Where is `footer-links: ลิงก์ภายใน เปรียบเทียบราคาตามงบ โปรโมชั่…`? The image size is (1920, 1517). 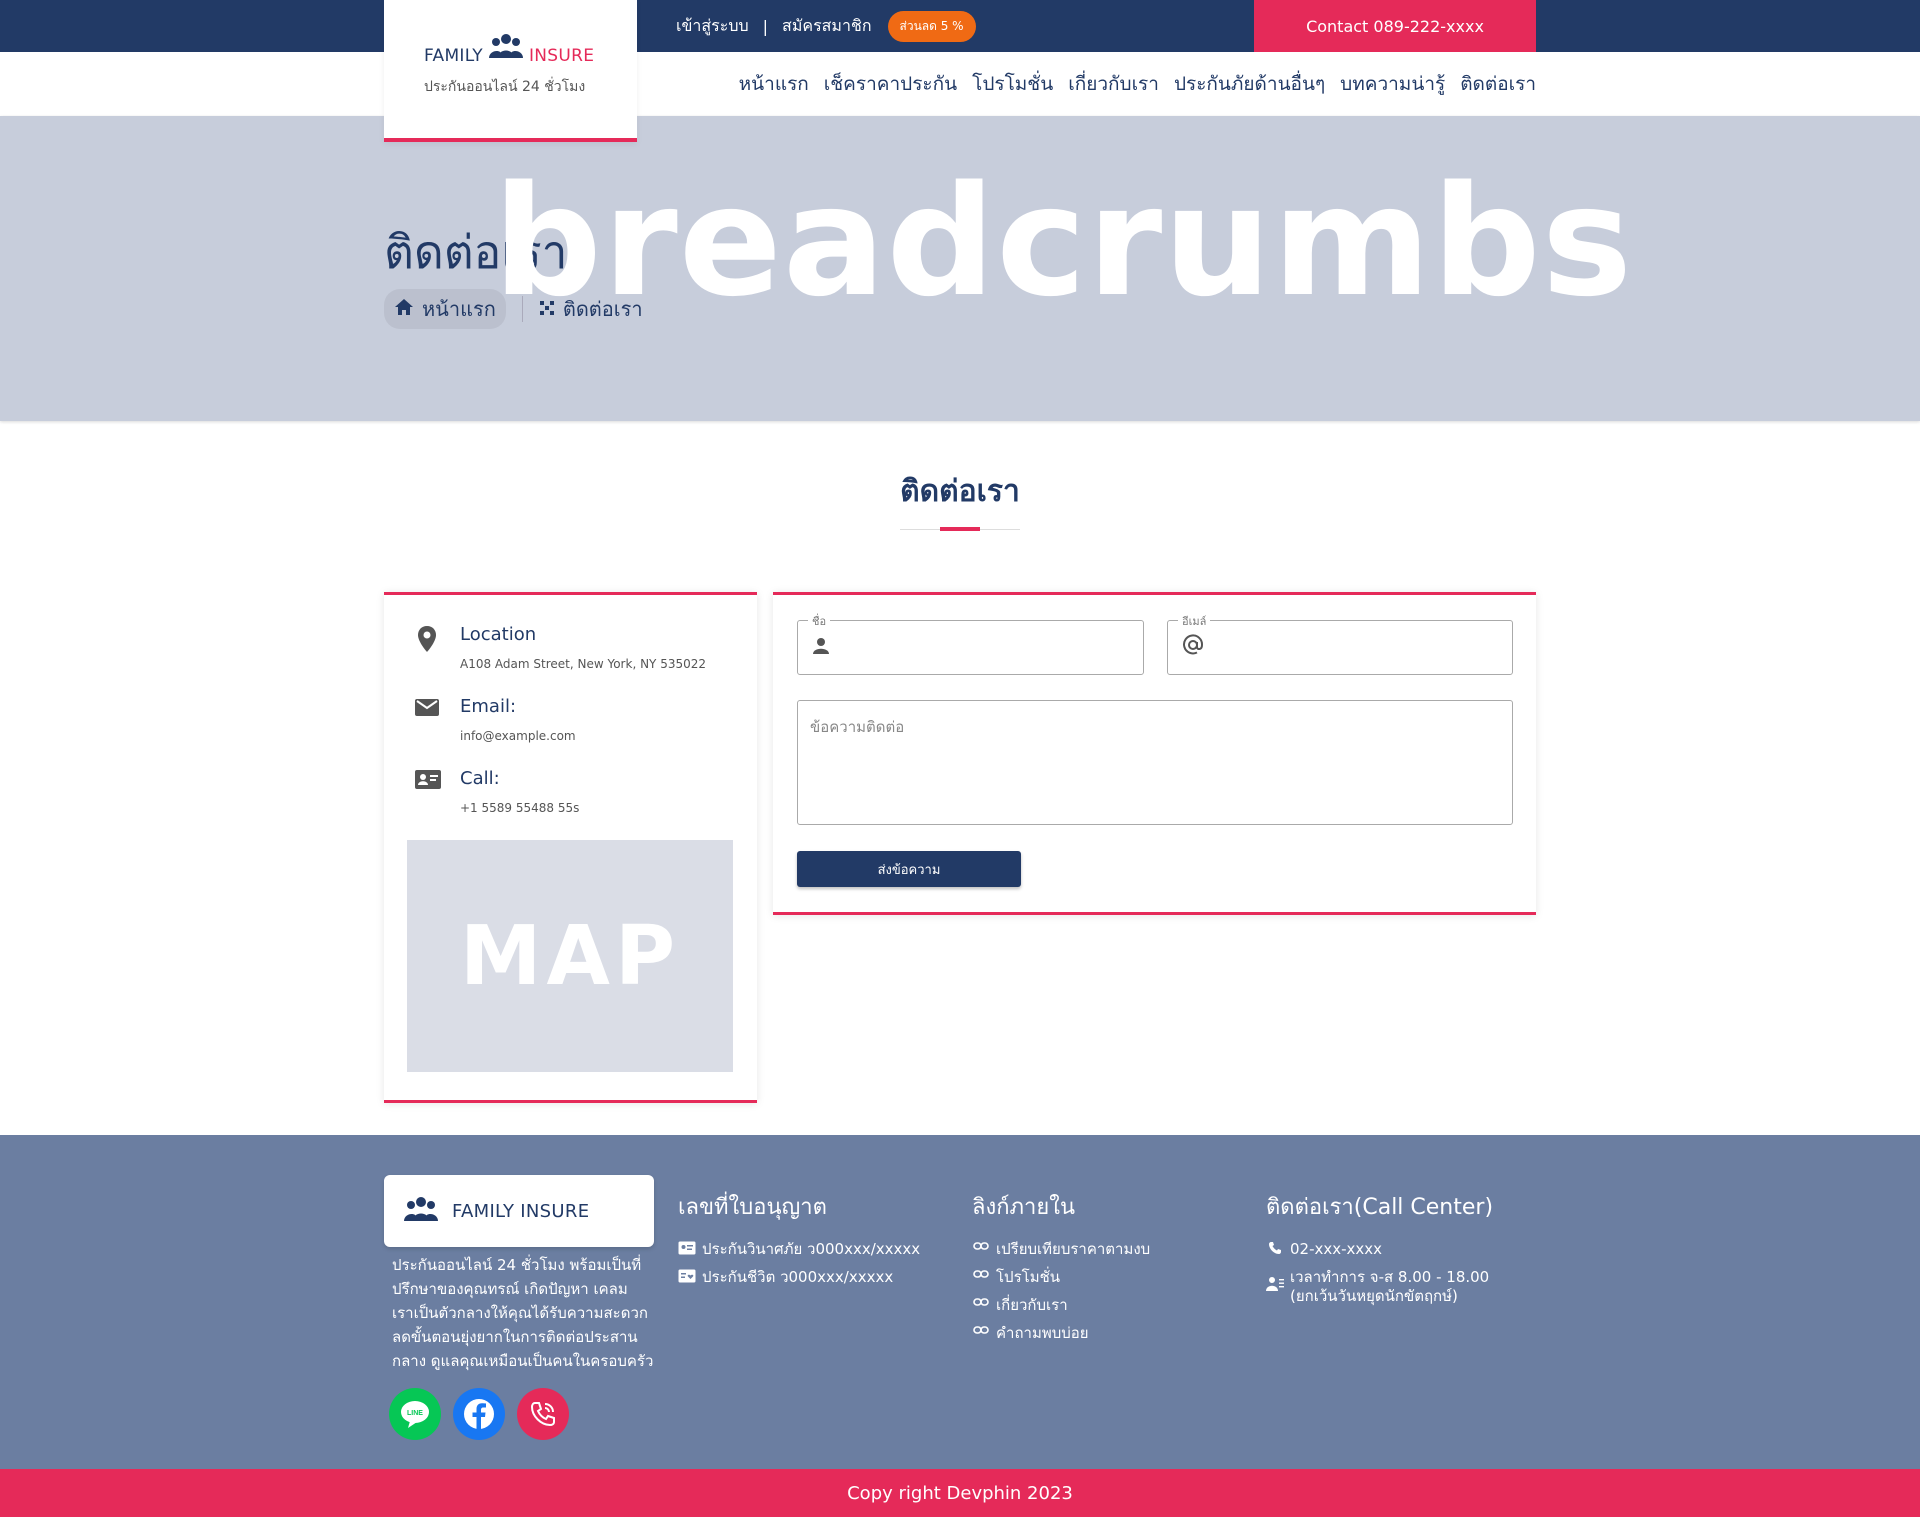
footer-links: ลิงก์ภายใน เปรียบเทียบราคาตามงบ โปรโมชั่… is located at coordinates (1061, 1263).